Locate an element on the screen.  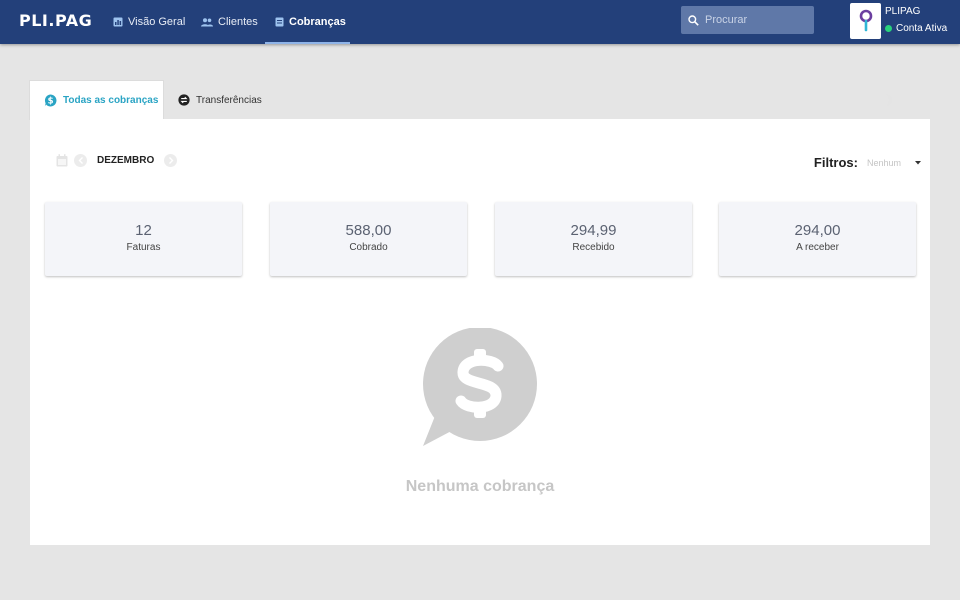
current-month-label: DEZEMBRO is located at coordinates (126, 160).